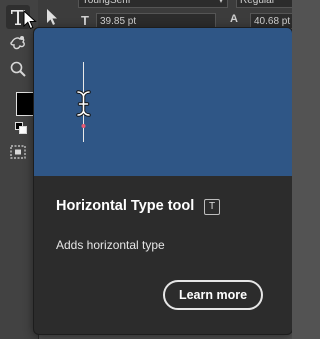 Image resolution: width=320 pixels, height=339 pixels. I want to click on puppet-warp-icon, so click(17, 43).